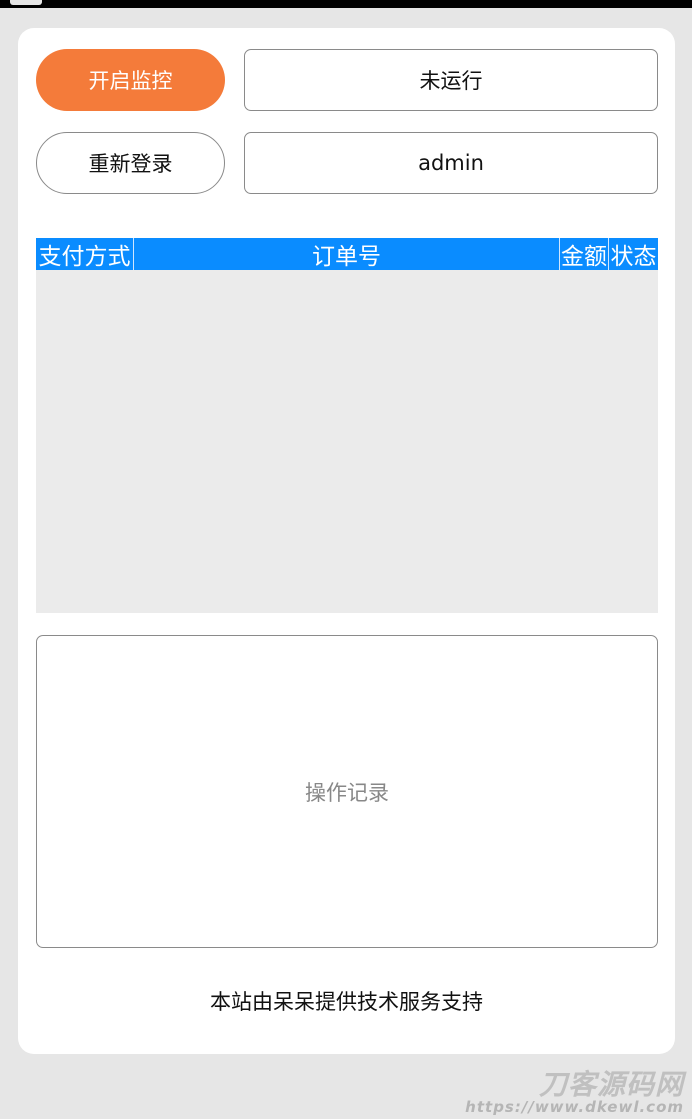  I want to click on orders-table-header: 支付方式 订单号 金额 状态, so click(347, 254).